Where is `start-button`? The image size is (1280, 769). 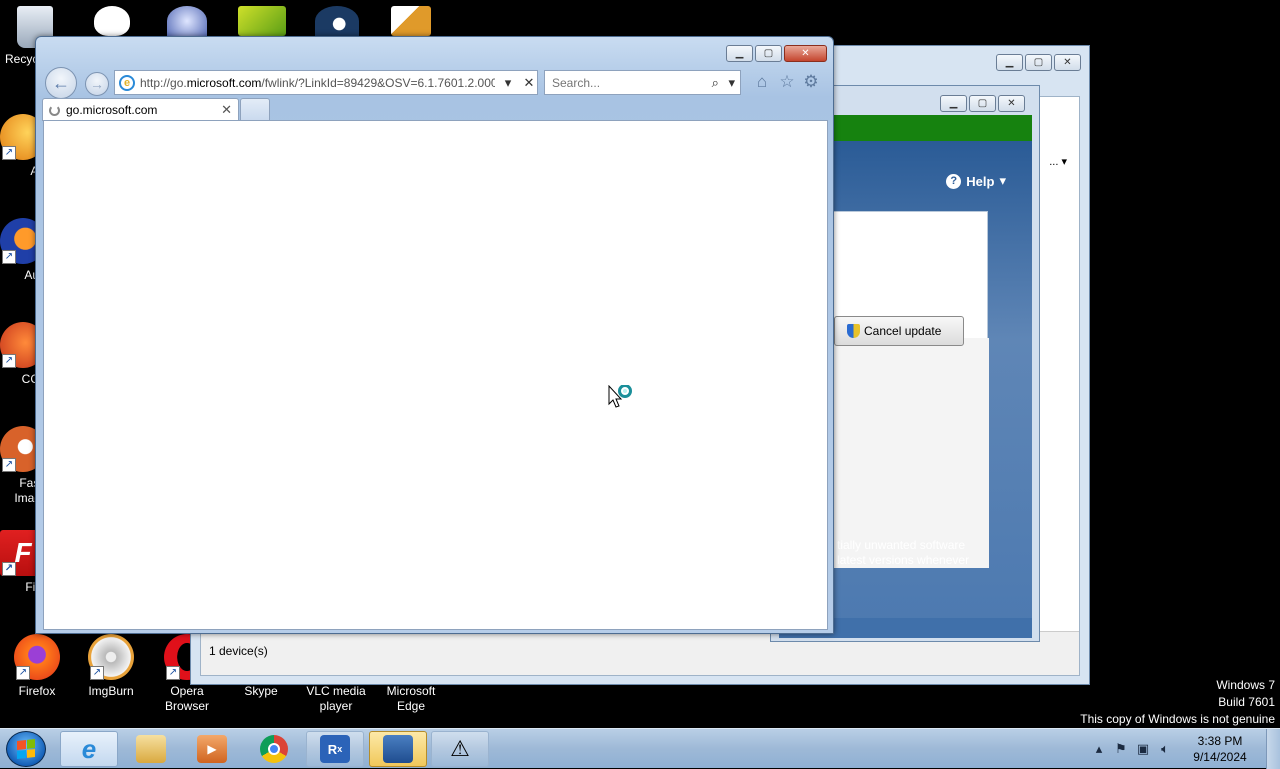
start-button is located at coordinates (26, 749).